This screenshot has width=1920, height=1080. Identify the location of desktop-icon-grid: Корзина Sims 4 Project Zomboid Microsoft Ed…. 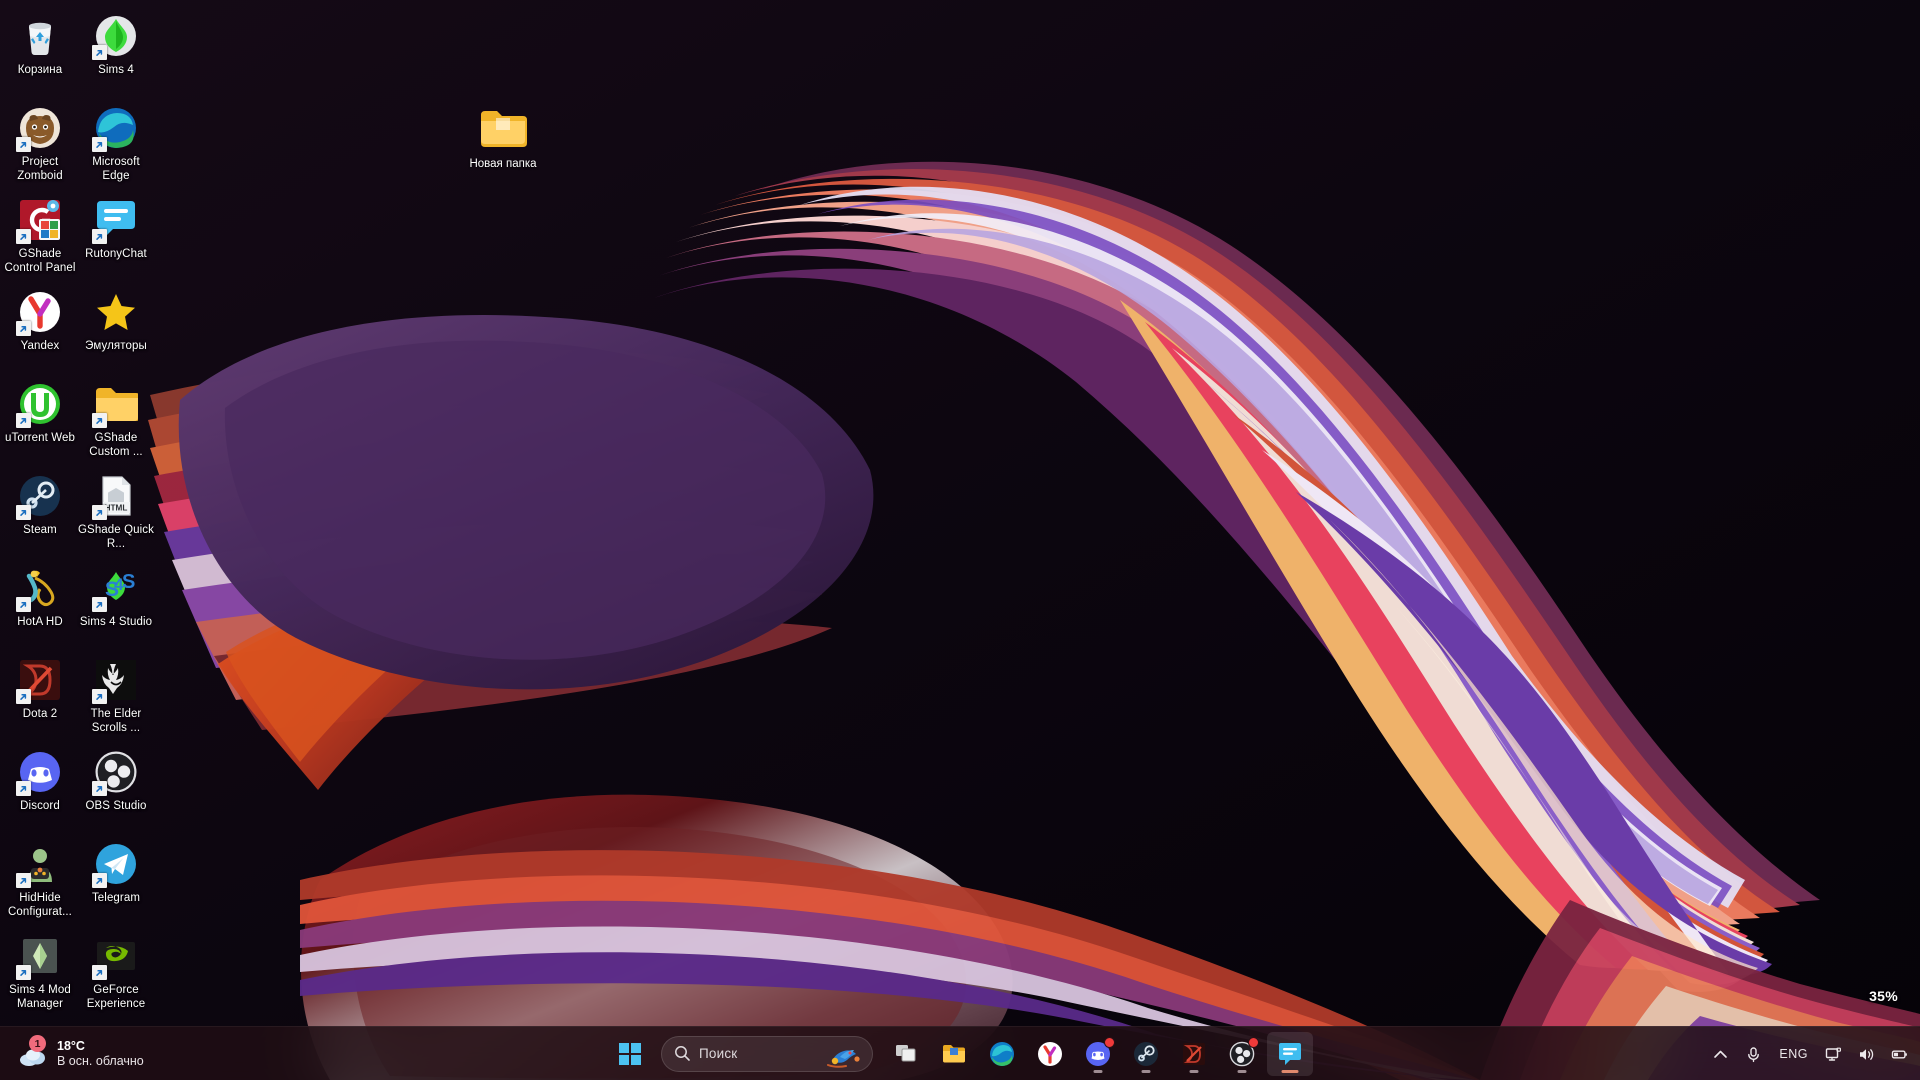
(130, 510).